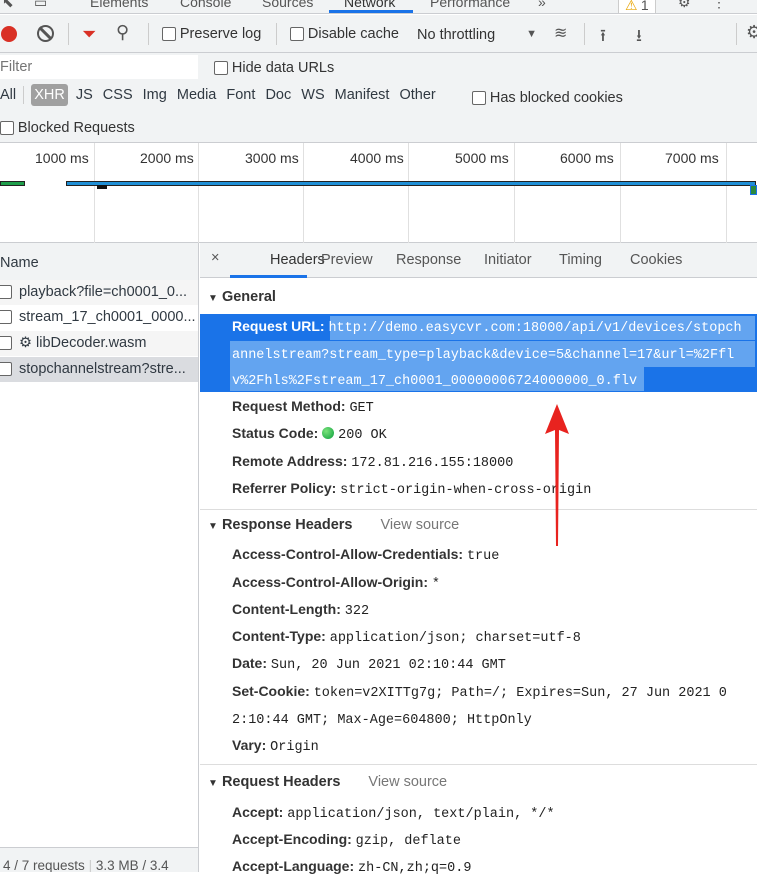 This screenshot has height=876, width=757. I want to click on tick-label: 6000 ms, so click(587, 158).